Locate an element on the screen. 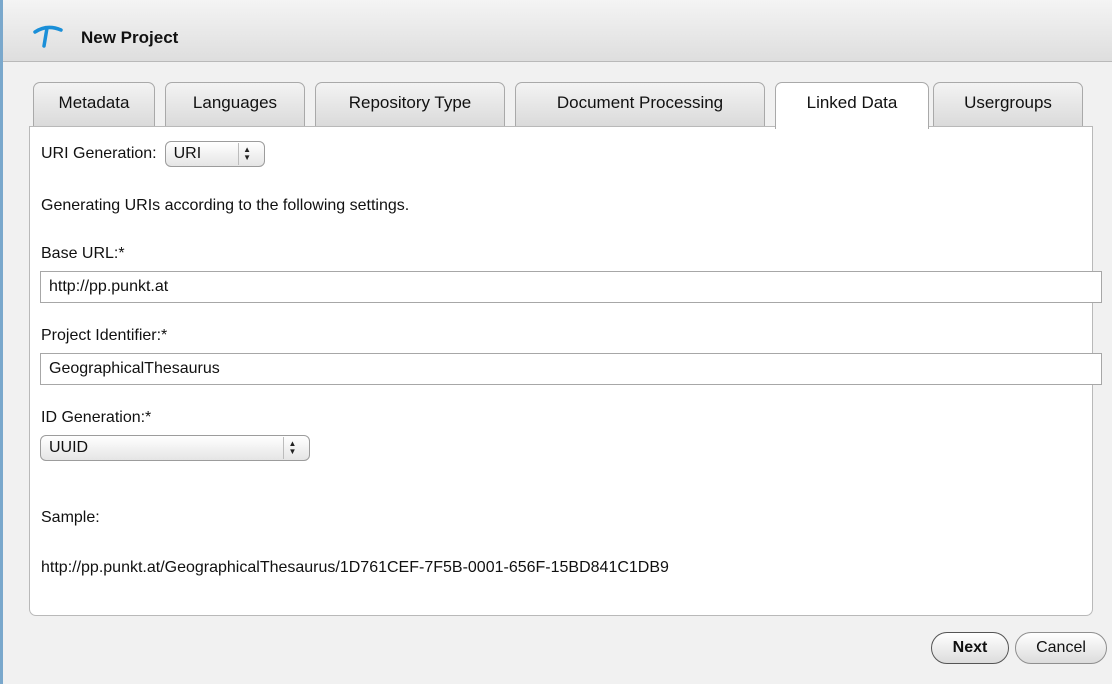 The width and height of the screenshot is (1112, 684). uri-generation-row: URI Generation: URI ▲ ▼ is located at coordinates (153, 154).